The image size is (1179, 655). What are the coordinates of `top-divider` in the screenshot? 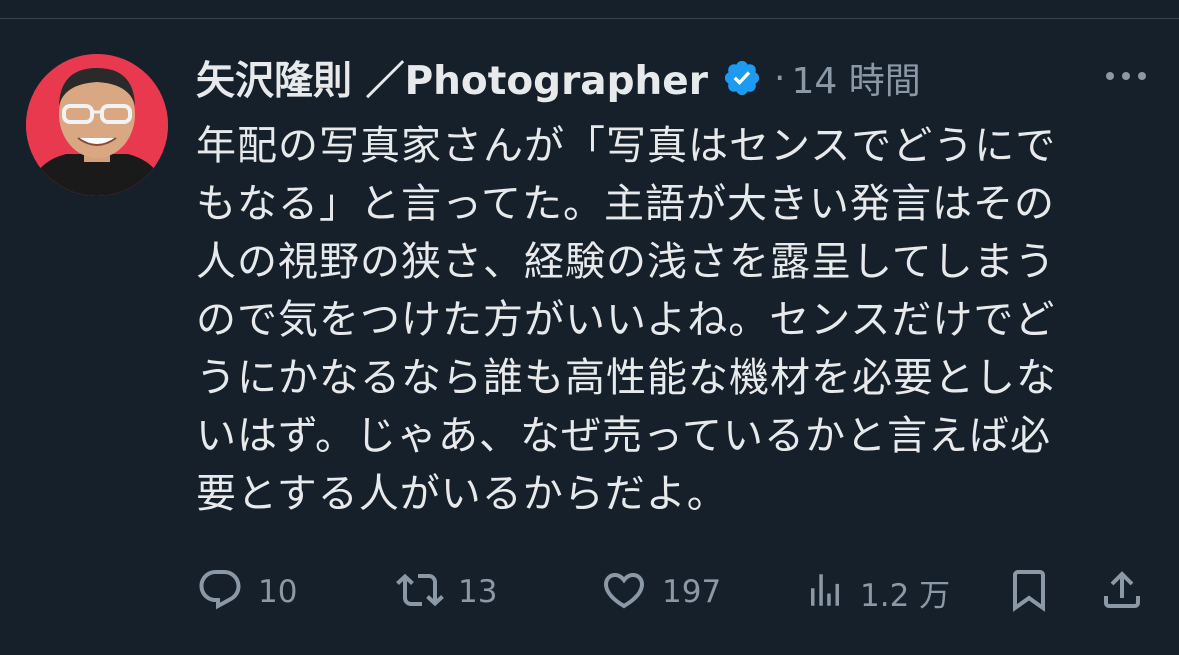 It's located at (589, 18).